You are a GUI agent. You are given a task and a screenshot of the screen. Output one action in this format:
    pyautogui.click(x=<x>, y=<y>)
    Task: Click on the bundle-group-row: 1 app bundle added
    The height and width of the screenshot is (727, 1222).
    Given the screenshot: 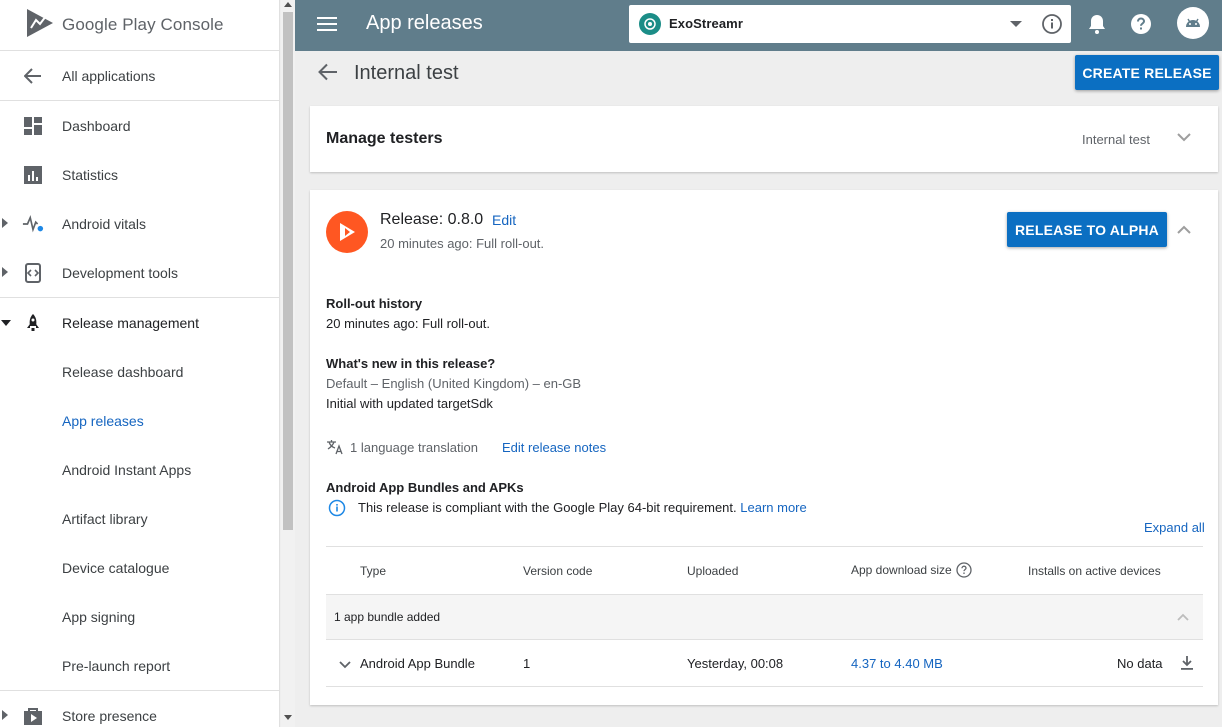 What is the action you would take?
    pyautogui.click(x=764, y=616)
    